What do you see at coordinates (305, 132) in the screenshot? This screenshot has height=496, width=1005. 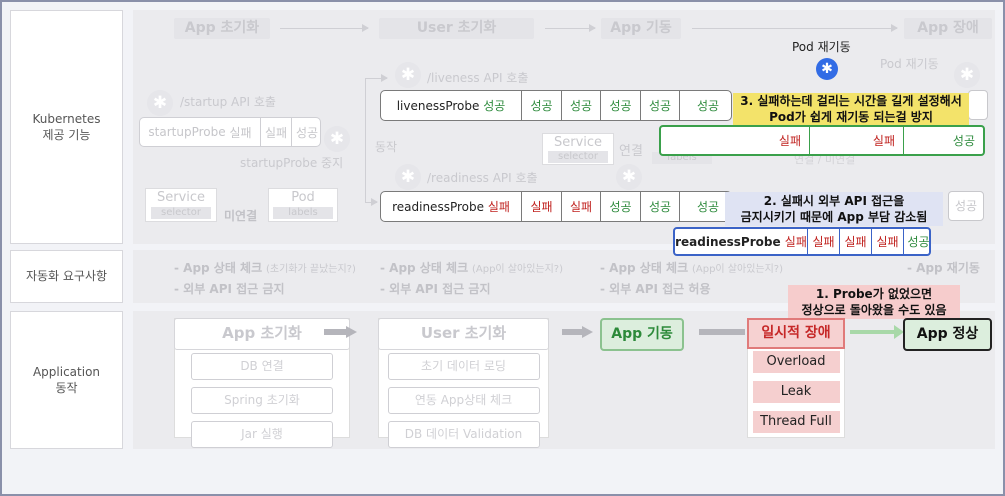 I see `startup-probe-cell: 성공` at bounding box center [305, 132].